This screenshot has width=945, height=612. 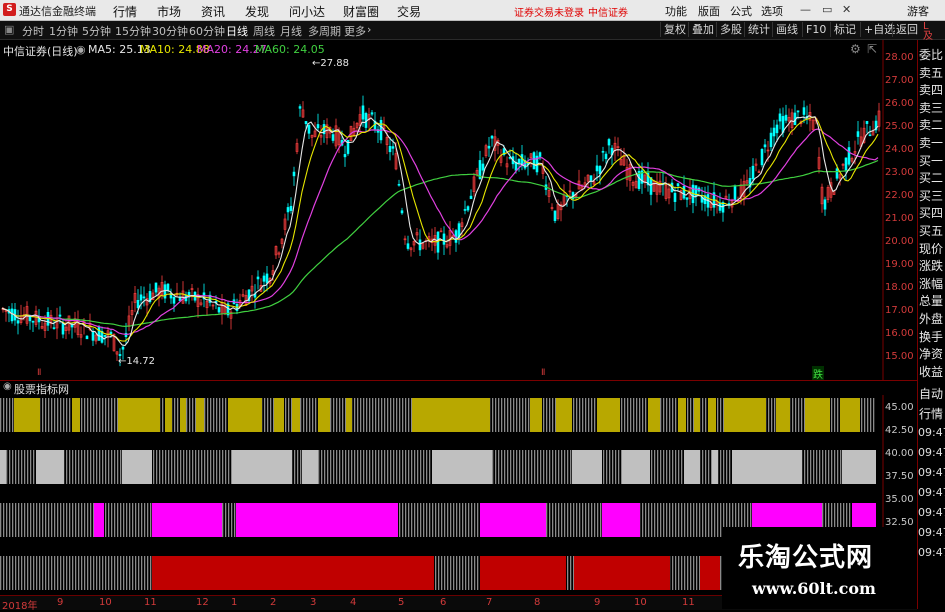 What do you see at coordinates (291, 31) in the screenshot?
I see `period-monthly: 月线` at bounding box center [291, 31].